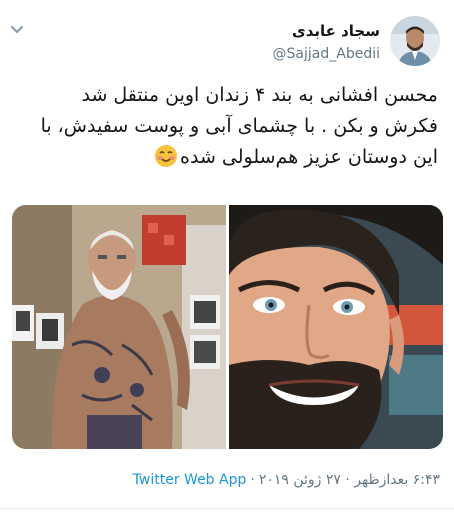 The height and width of the screenshot is (520, 454). Describe the element at coordinates (227, 508) in the screenshot. I see `divider` at that location.